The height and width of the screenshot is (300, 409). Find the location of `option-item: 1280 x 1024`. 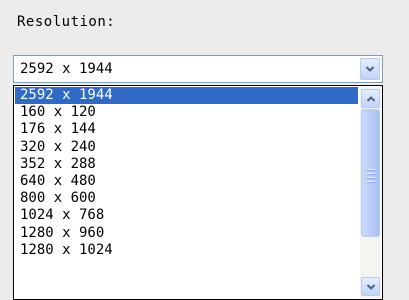

option-item: 1280 x 1024 is located at coordinates (186, 250).